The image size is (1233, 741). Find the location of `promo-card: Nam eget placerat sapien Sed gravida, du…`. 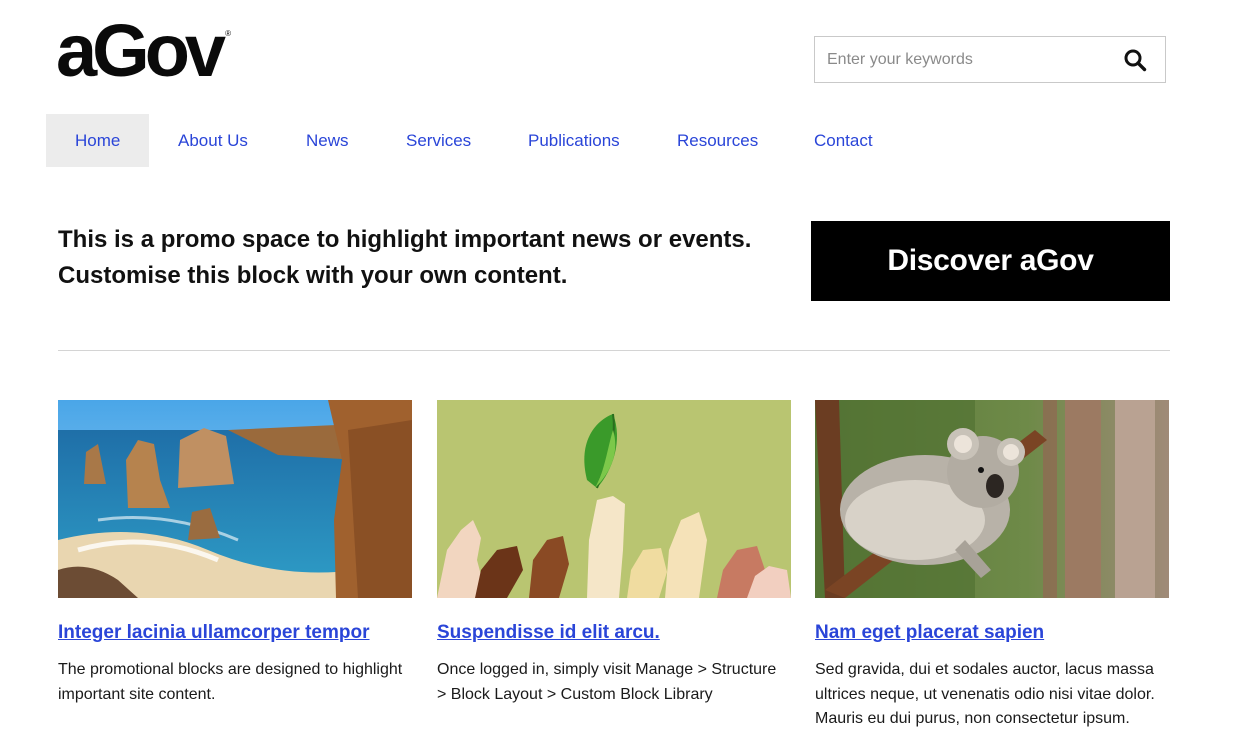

promo-card: Nam eget placerat sapien Sed gravida, du… is located at coordinates (992, 566).